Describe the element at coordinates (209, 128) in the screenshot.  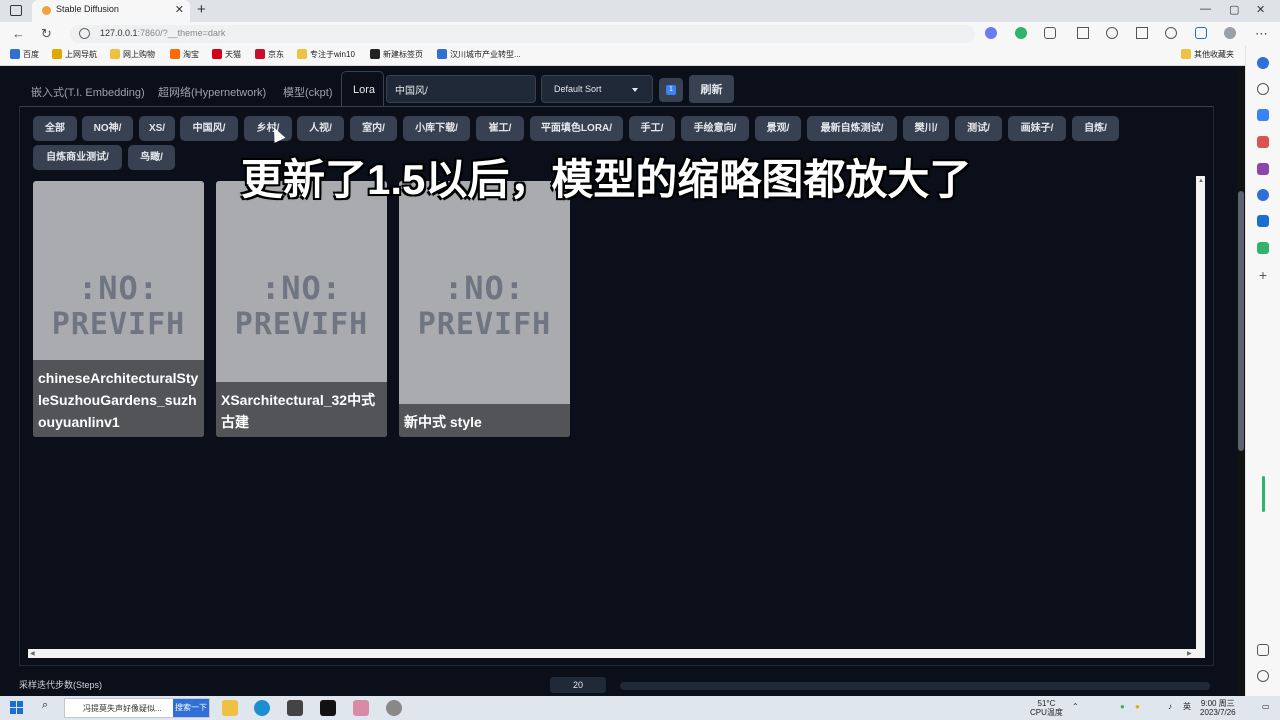
I see `filter-chip: 中国风/` at that location.